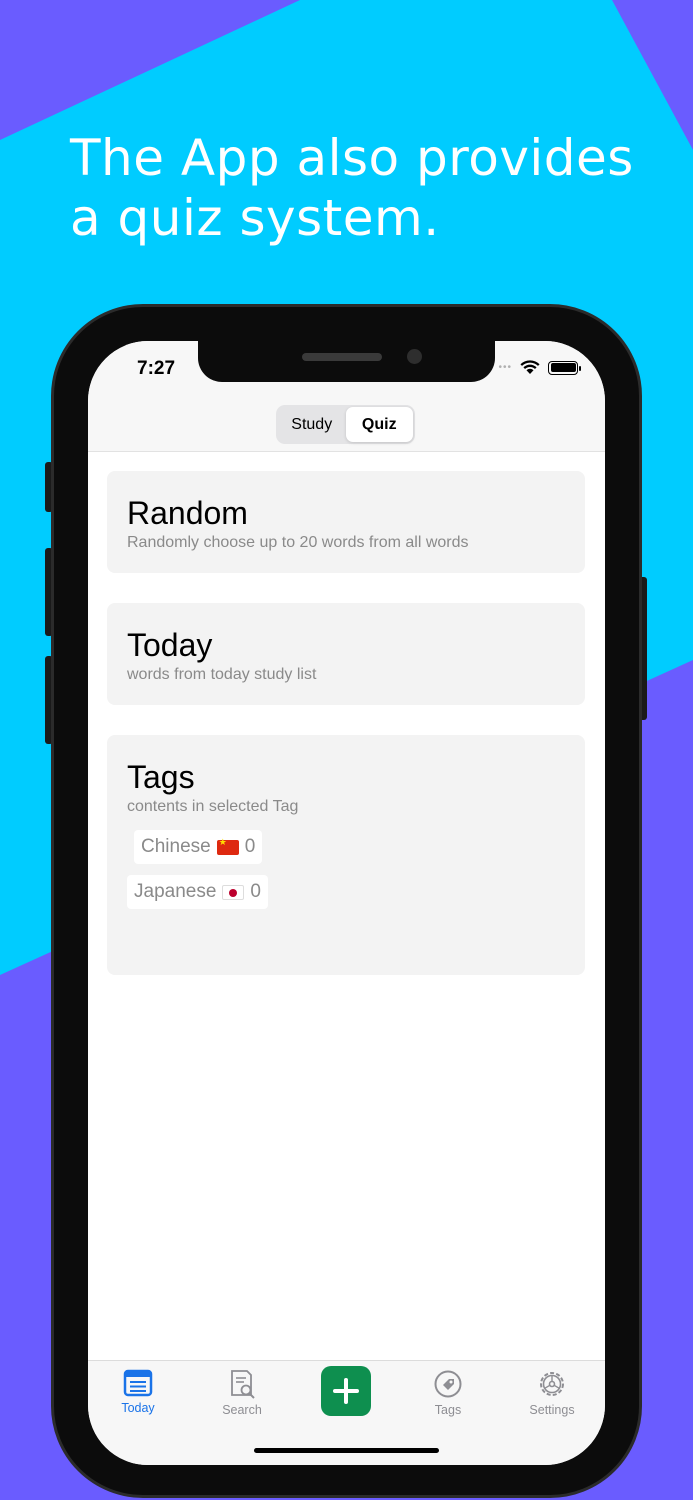 This screenshot has height=1500, width=693. I want to click on tag-chip-japanese: Japanese 0, so click(197, 892).